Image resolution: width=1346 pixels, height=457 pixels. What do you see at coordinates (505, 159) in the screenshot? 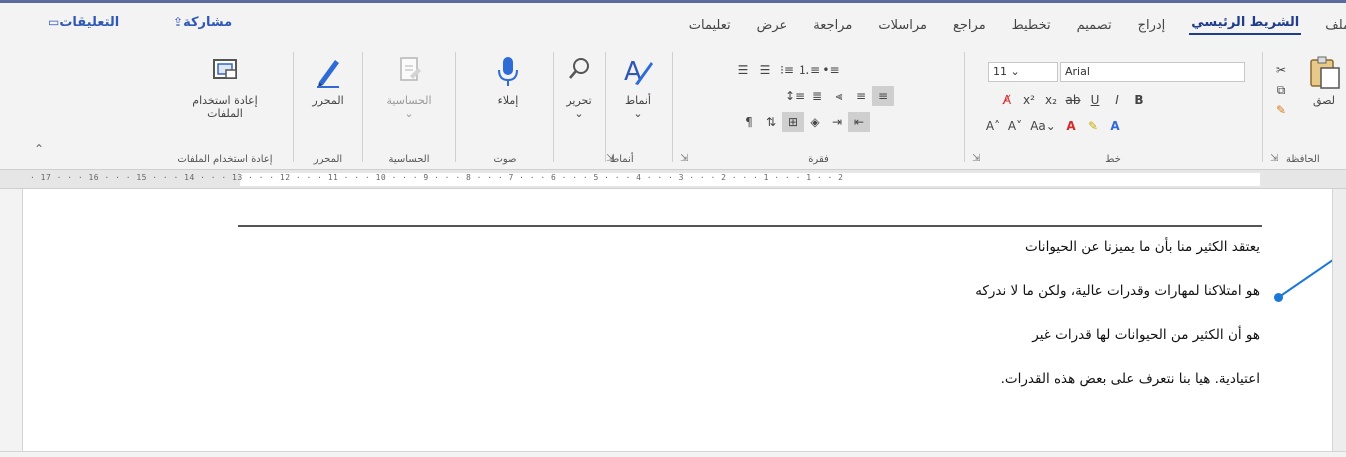
I see `group-label-voice: صوت` at bounding box center [505, 159].